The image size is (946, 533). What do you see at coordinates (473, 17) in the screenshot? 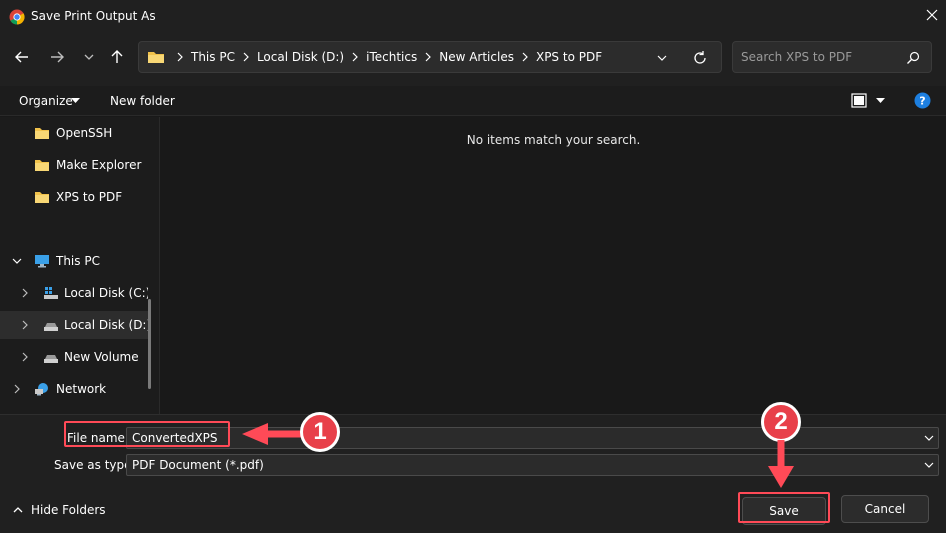
I see `title-bar: Save Print Output As` at bounding box center [473, 17].